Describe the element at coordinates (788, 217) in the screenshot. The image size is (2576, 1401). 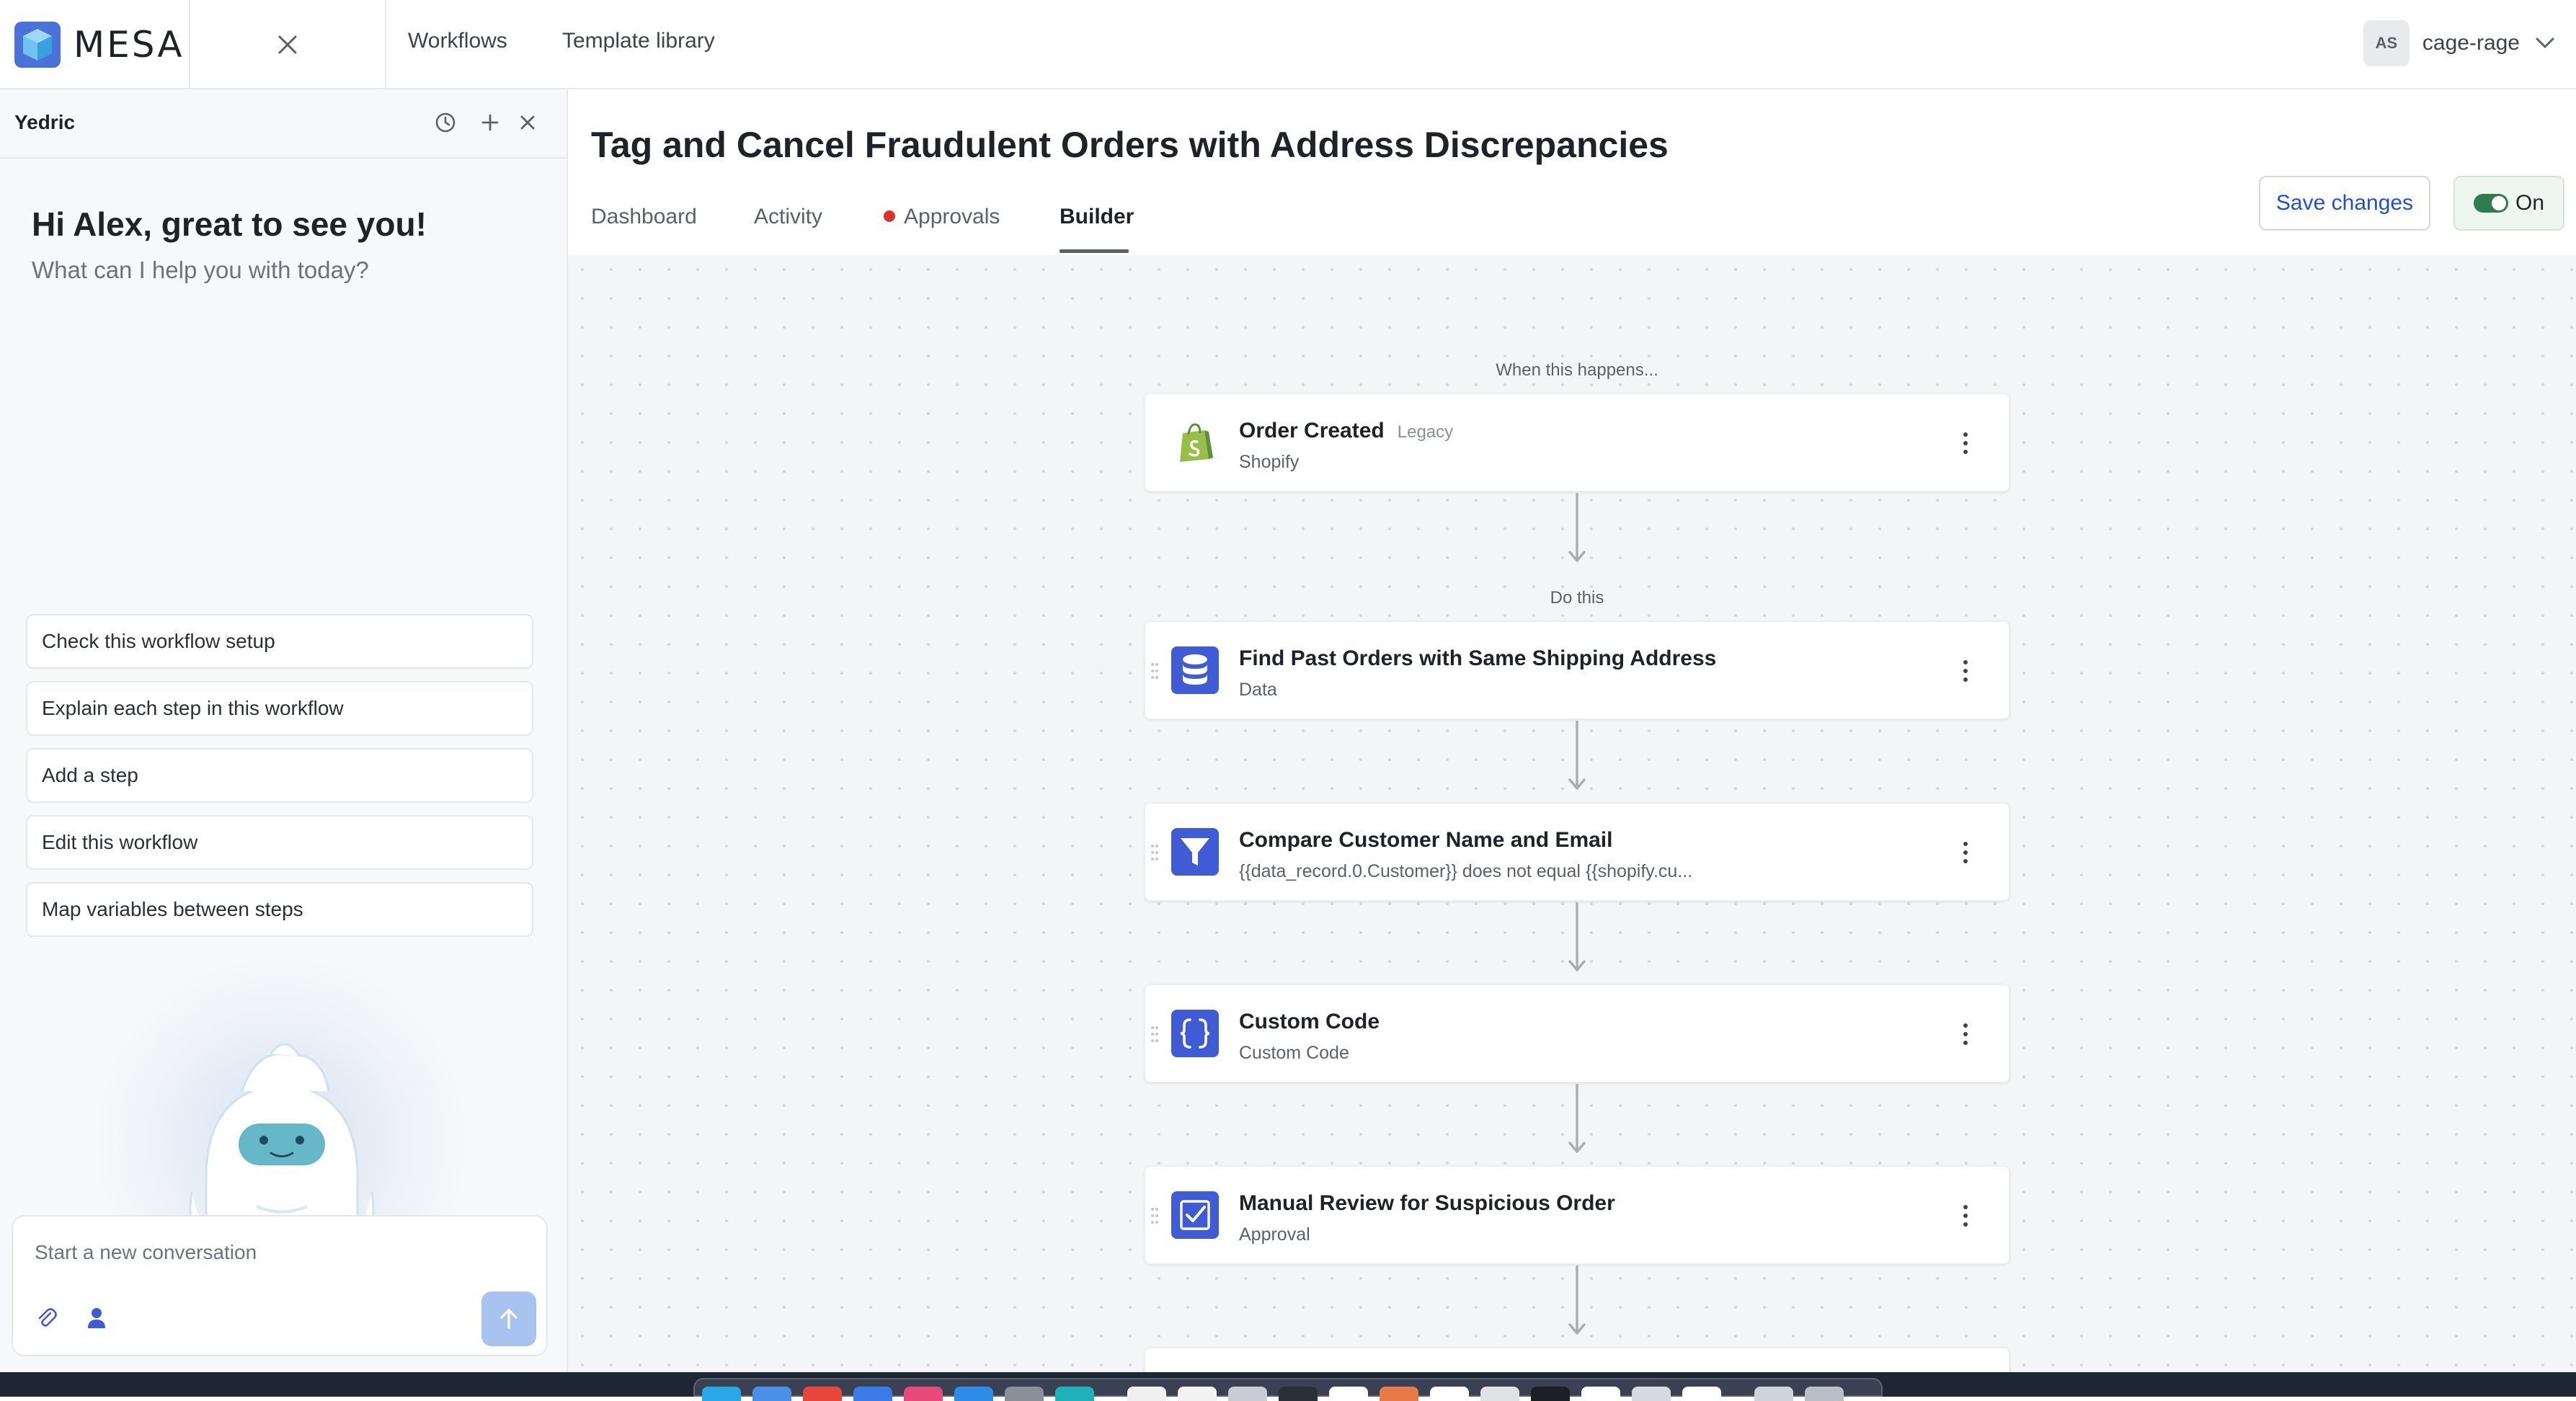
I see `tab-activity: Activity` at that location.